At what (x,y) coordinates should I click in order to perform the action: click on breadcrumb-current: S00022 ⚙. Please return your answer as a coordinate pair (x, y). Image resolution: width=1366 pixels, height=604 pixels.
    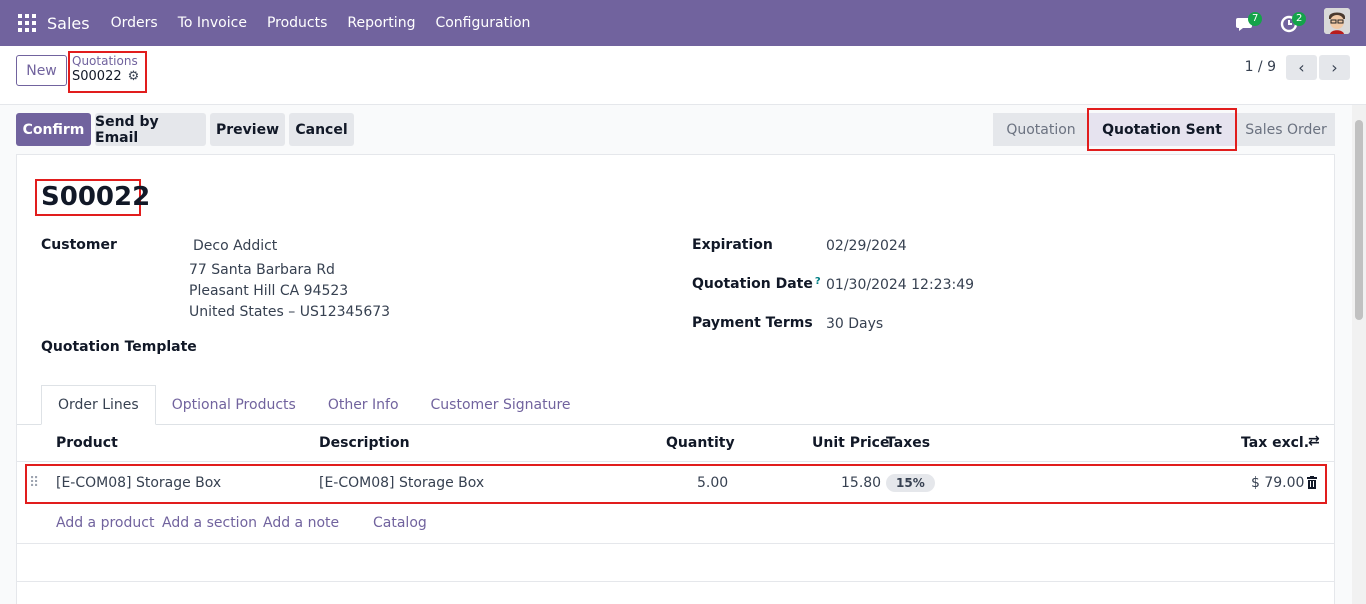
    Looking at the image, I should click on (108, 76).